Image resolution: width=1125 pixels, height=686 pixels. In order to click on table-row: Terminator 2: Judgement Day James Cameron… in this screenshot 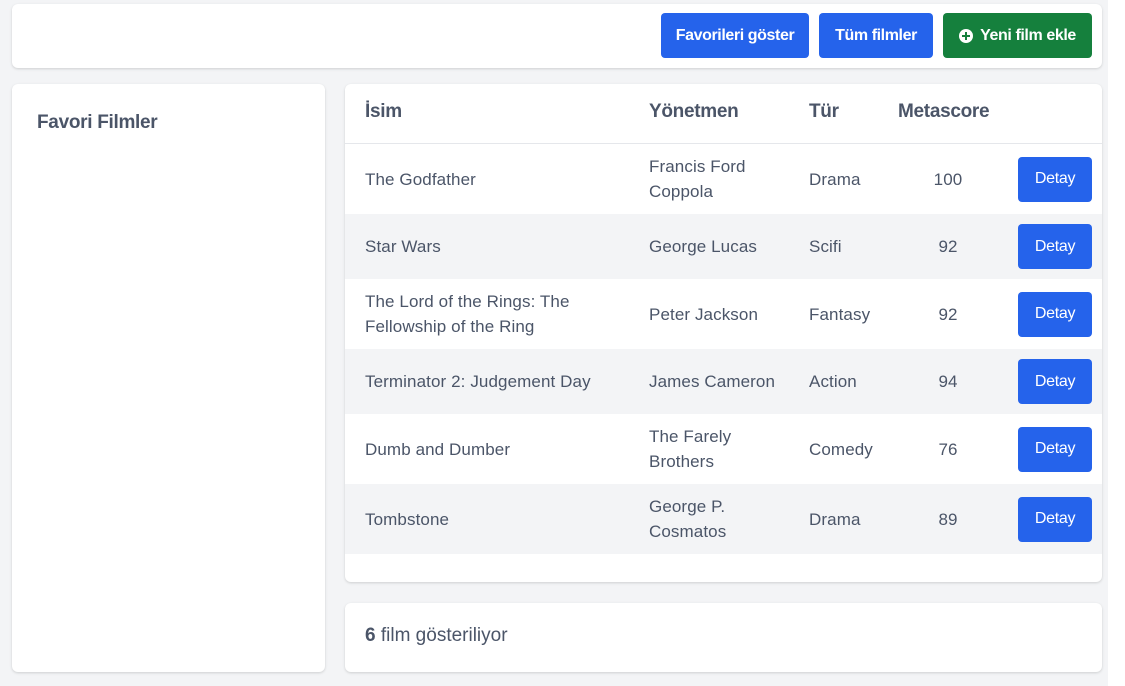, I will do `click(723, 381)`.